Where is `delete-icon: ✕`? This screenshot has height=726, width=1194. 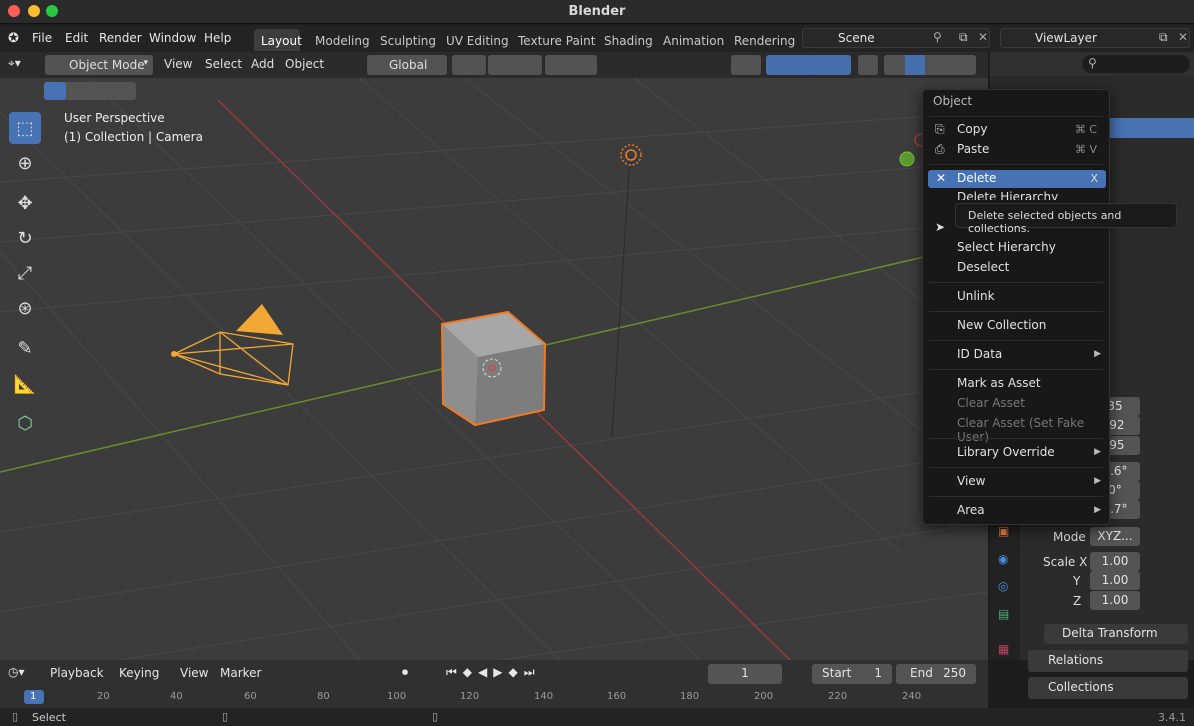 delete-icon: ✕ is located at coordinates (941, 178).